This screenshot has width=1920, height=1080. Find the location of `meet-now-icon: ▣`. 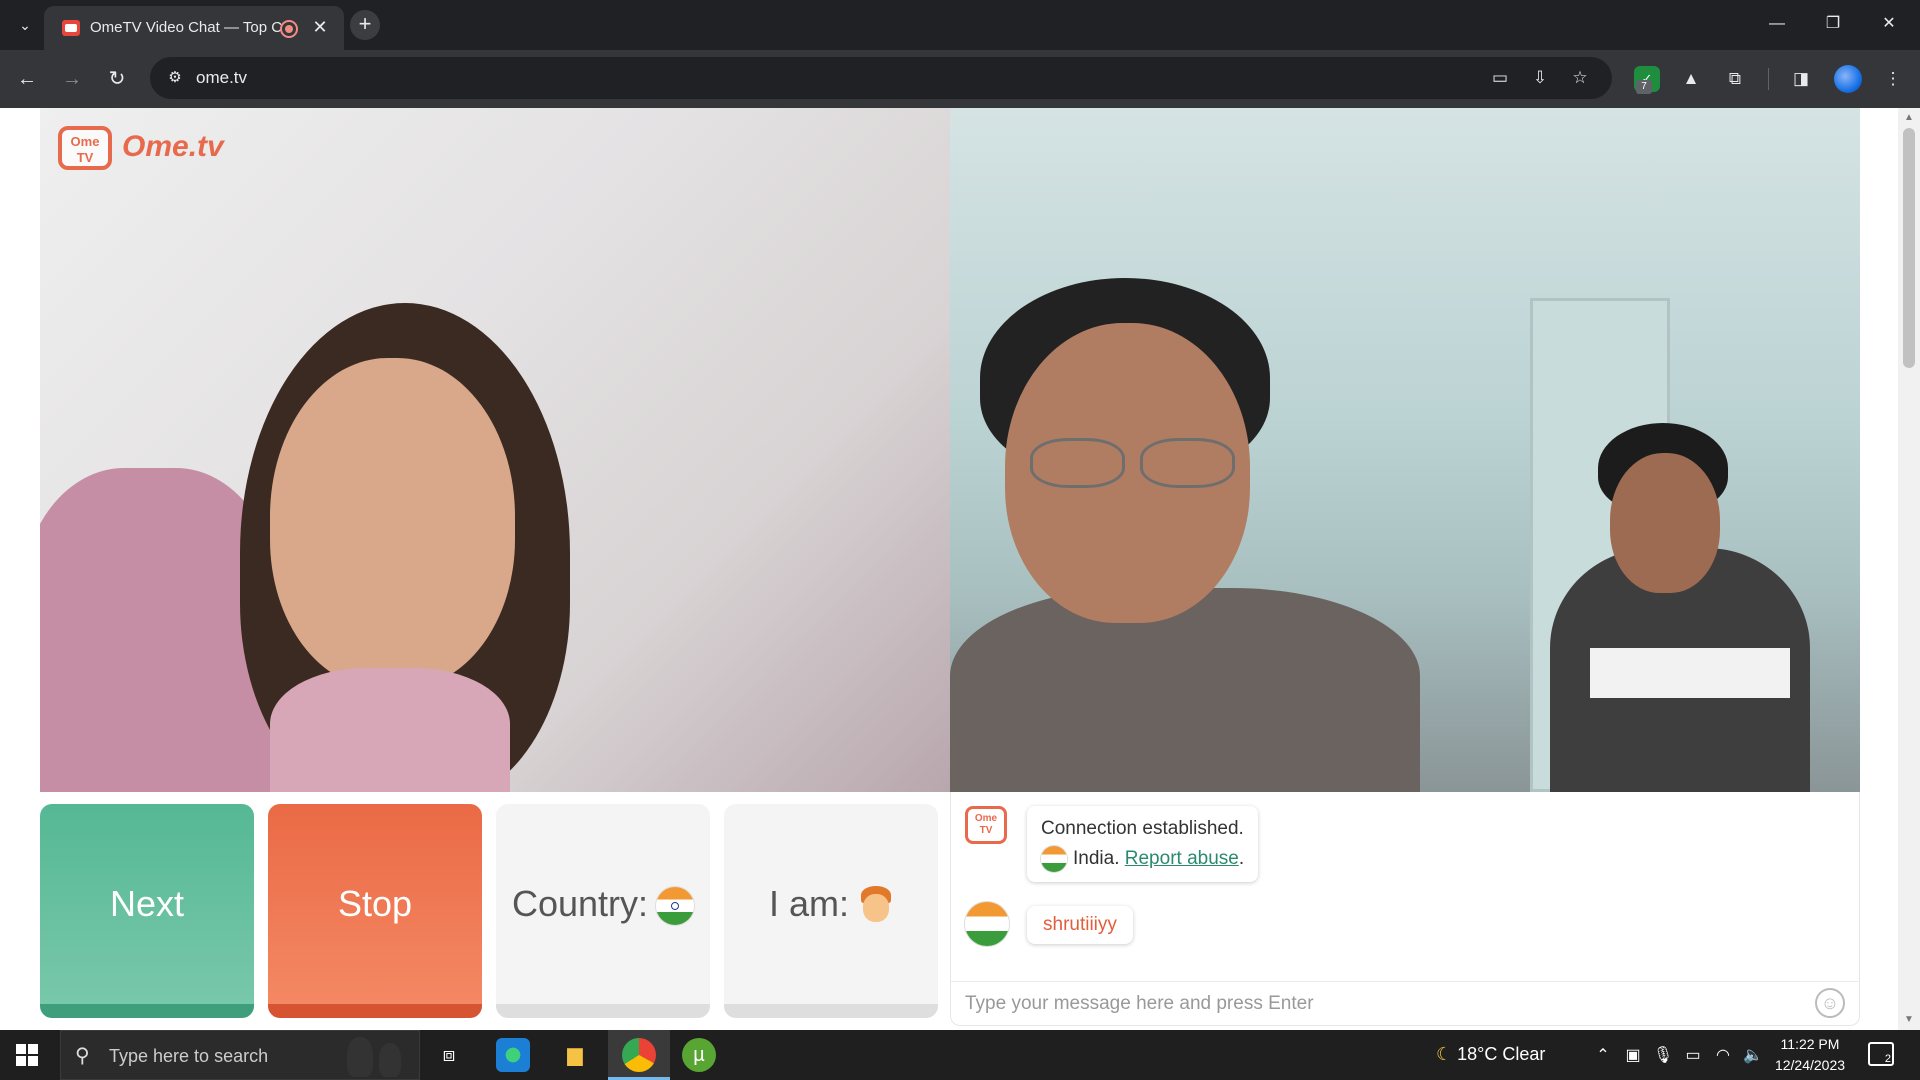

meet-now-icon: ▣ is located at coordinates (1633, 1055).